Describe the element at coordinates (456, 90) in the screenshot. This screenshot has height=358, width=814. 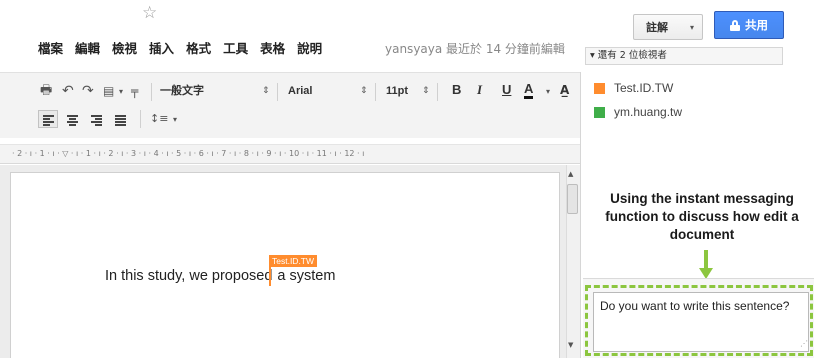
I see `bold-button: B` at that location.